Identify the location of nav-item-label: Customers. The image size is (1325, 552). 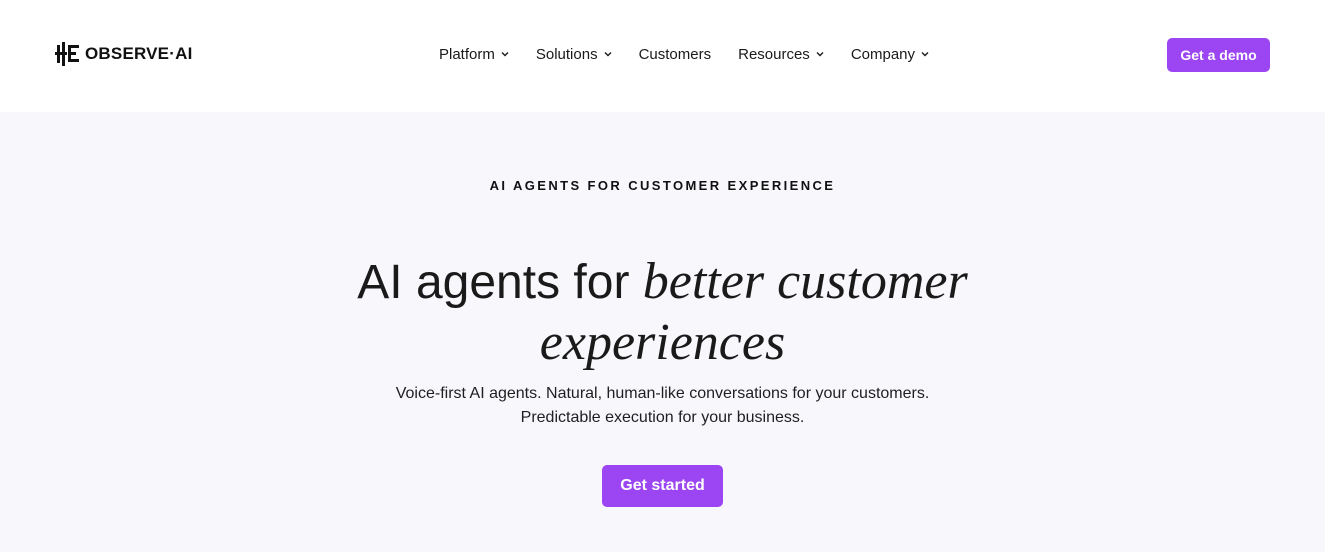
(675, 54).